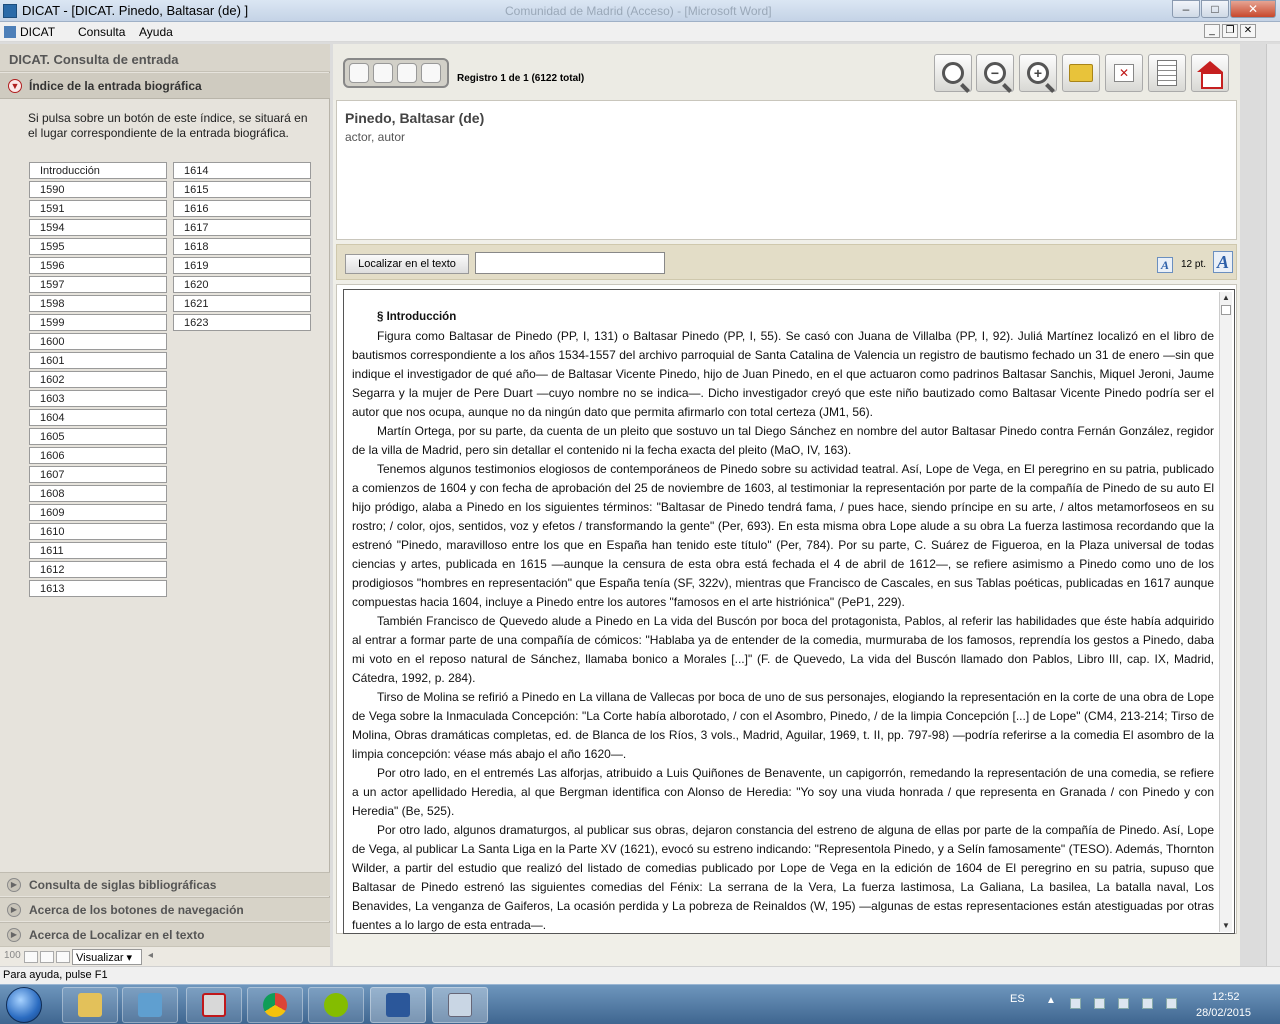 Image resolution: width=1280 pixels, height=1024 pixels. What do you see at coordinates (98, 512) in the screenshot?
I see `index-button: 1609` at bounding box center [98, 512].